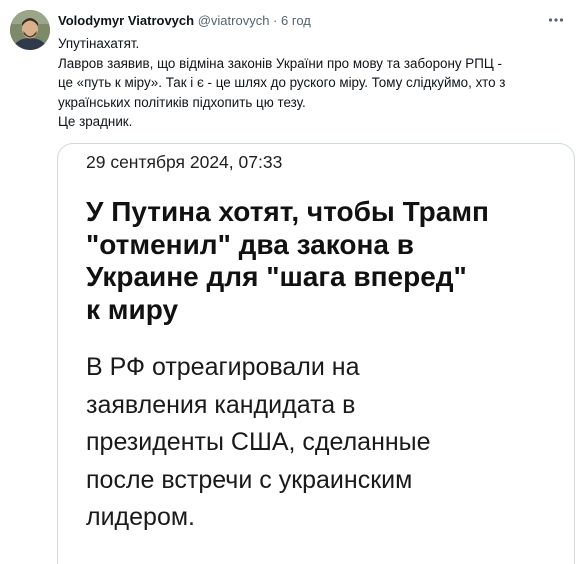 The width and height of the screenshot is (582, 564). Describe the element at coordinates (276, 276) in the screenshot. I see `headline-line: Украине для "шага вперед"` at that location.